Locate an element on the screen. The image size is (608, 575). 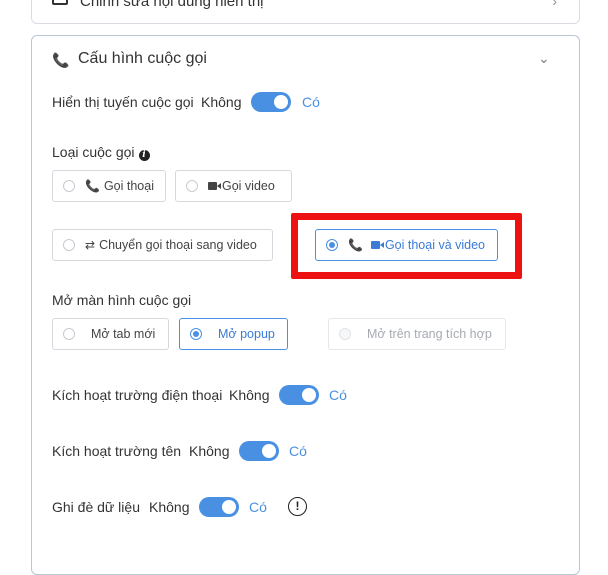
call-type-label: Loại cuộc gọi i is located at coordinates (101, 152).